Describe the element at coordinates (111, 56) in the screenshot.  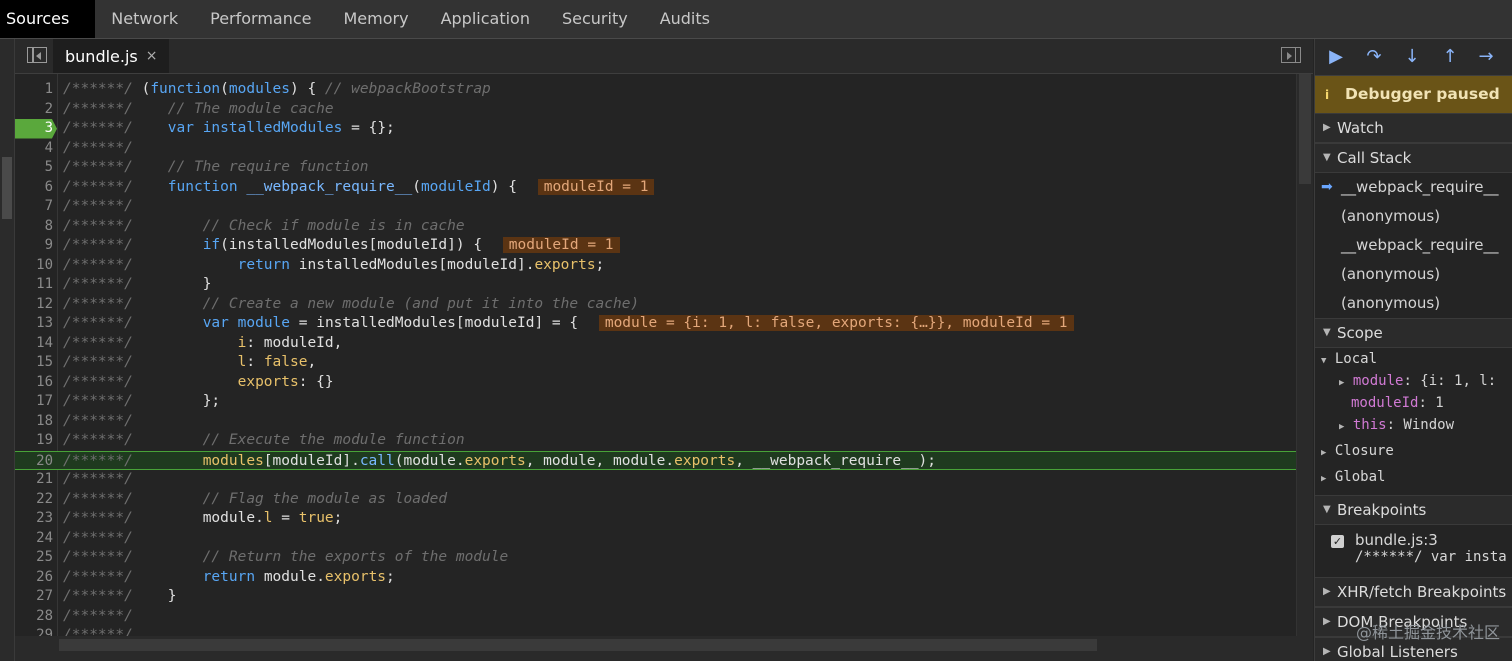
I see `file-tab-bundle: bundle.js ×` at that location.